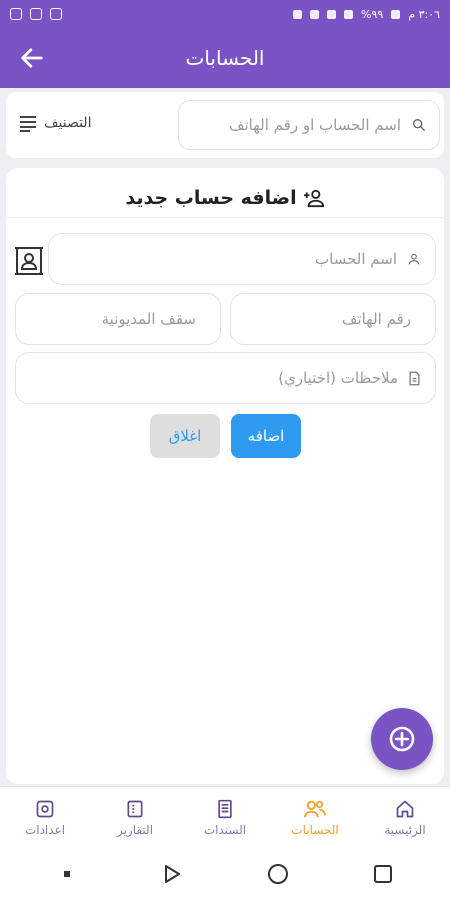 The height and width of the screenshot is (900, 450). I want to click on gallery-icon, so click(36, 14).